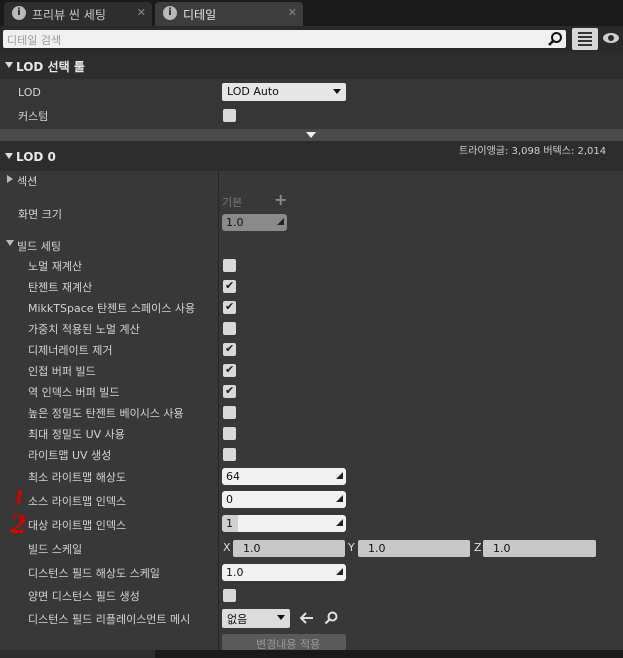  What do you see at coordinates (60, 287) in the screenshot?
I see `build-setting-label: 탄젠트 재계산` at bounding box center [60, 287].